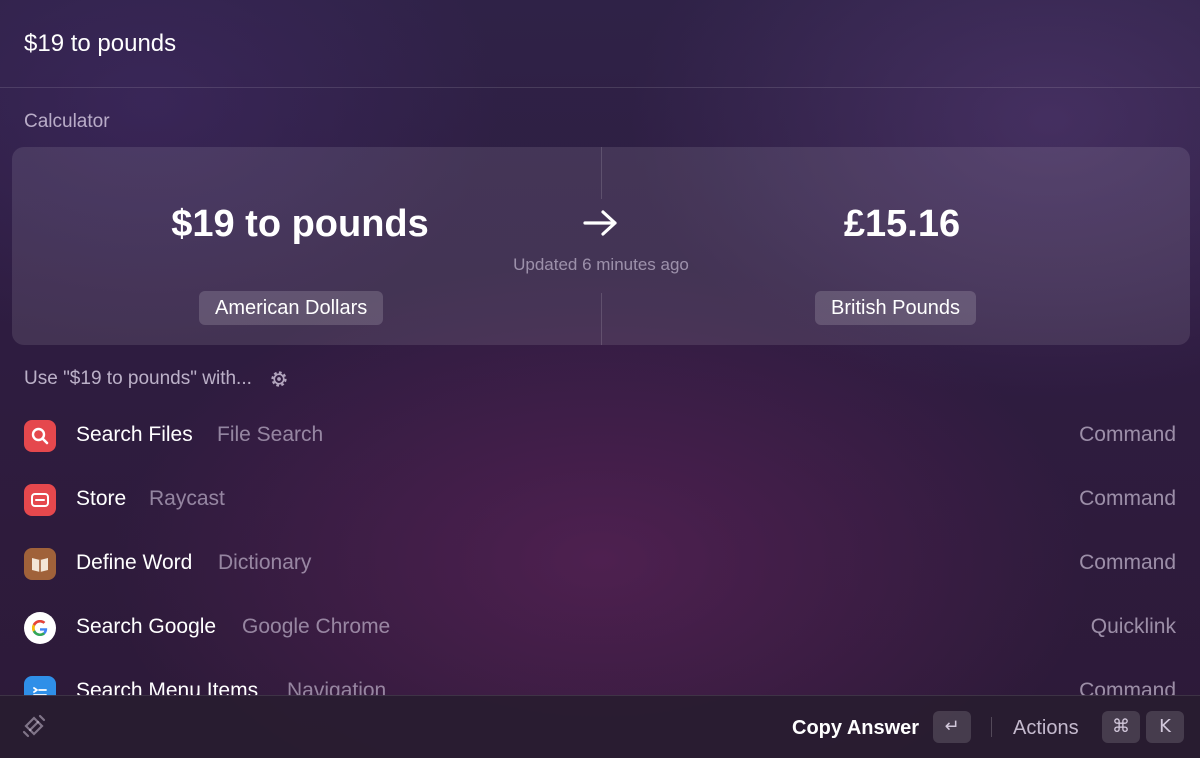  What do you see at coordinates (1165, 727) in the screenshot?
I see `k-key-hint: K` at bounding box center [1165, 727].